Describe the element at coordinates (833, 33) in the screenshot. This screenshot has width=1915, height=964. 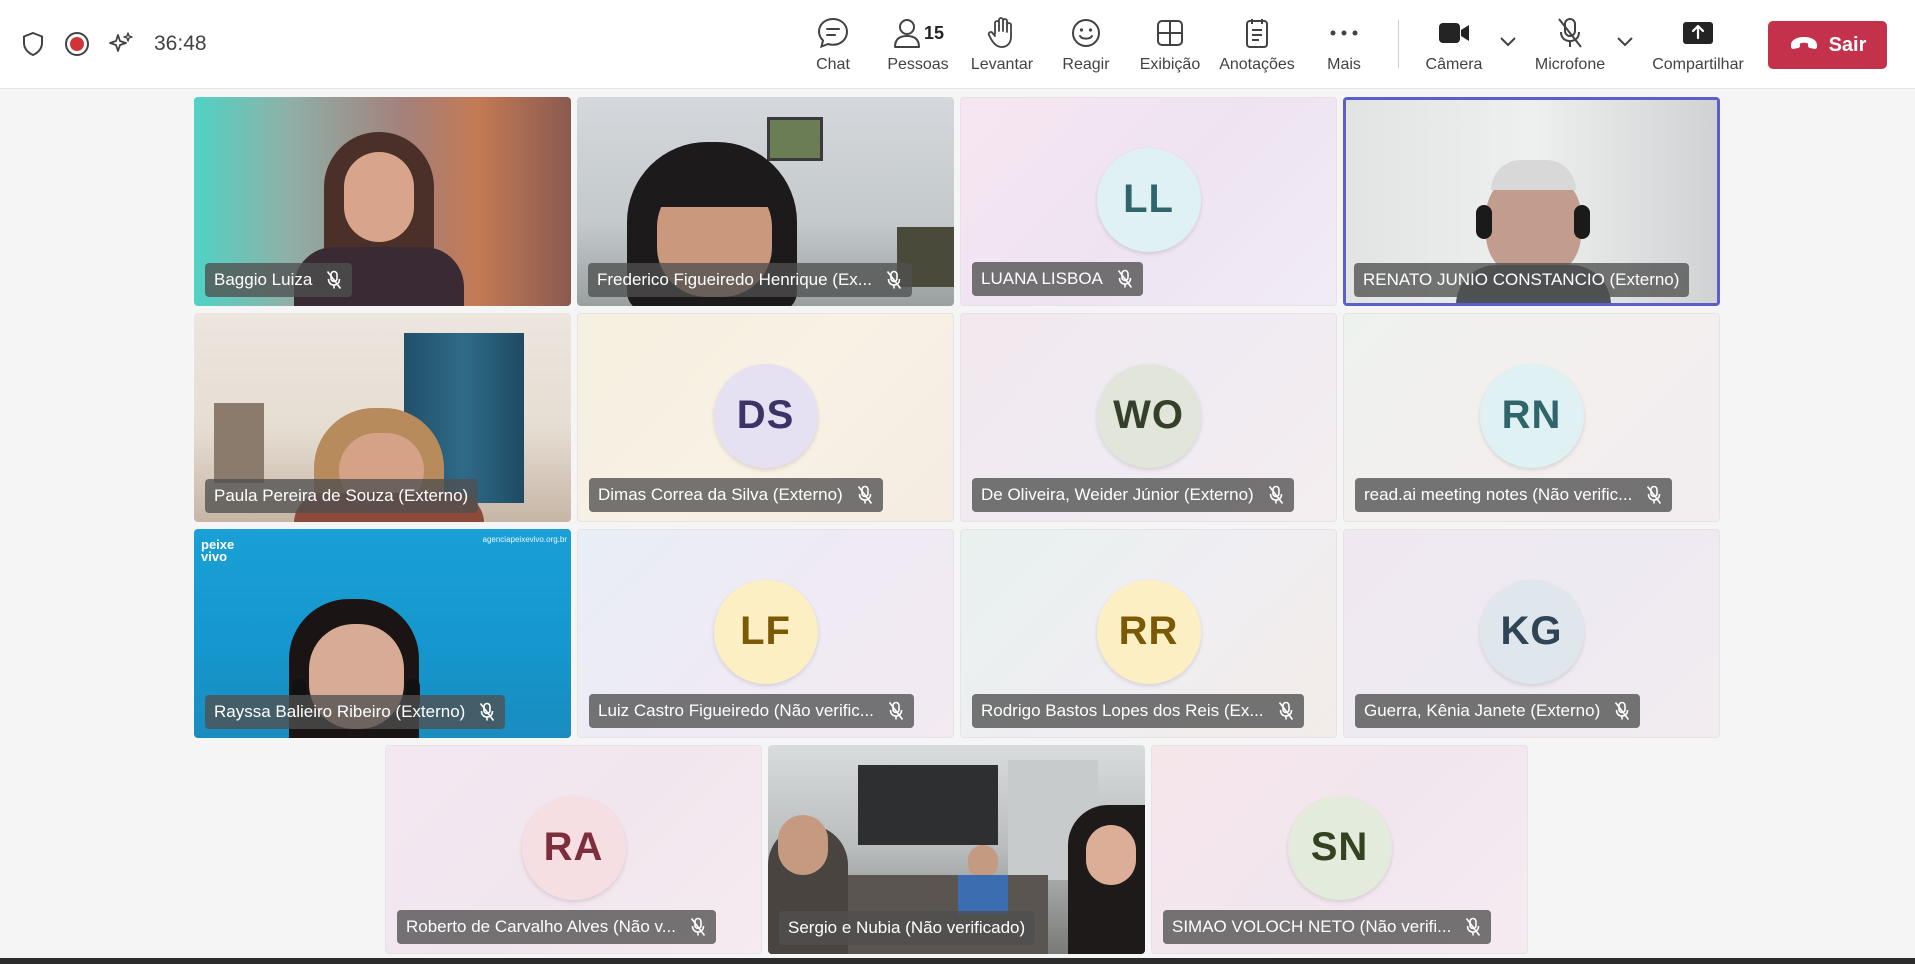
I see `chat-icon` at that location.